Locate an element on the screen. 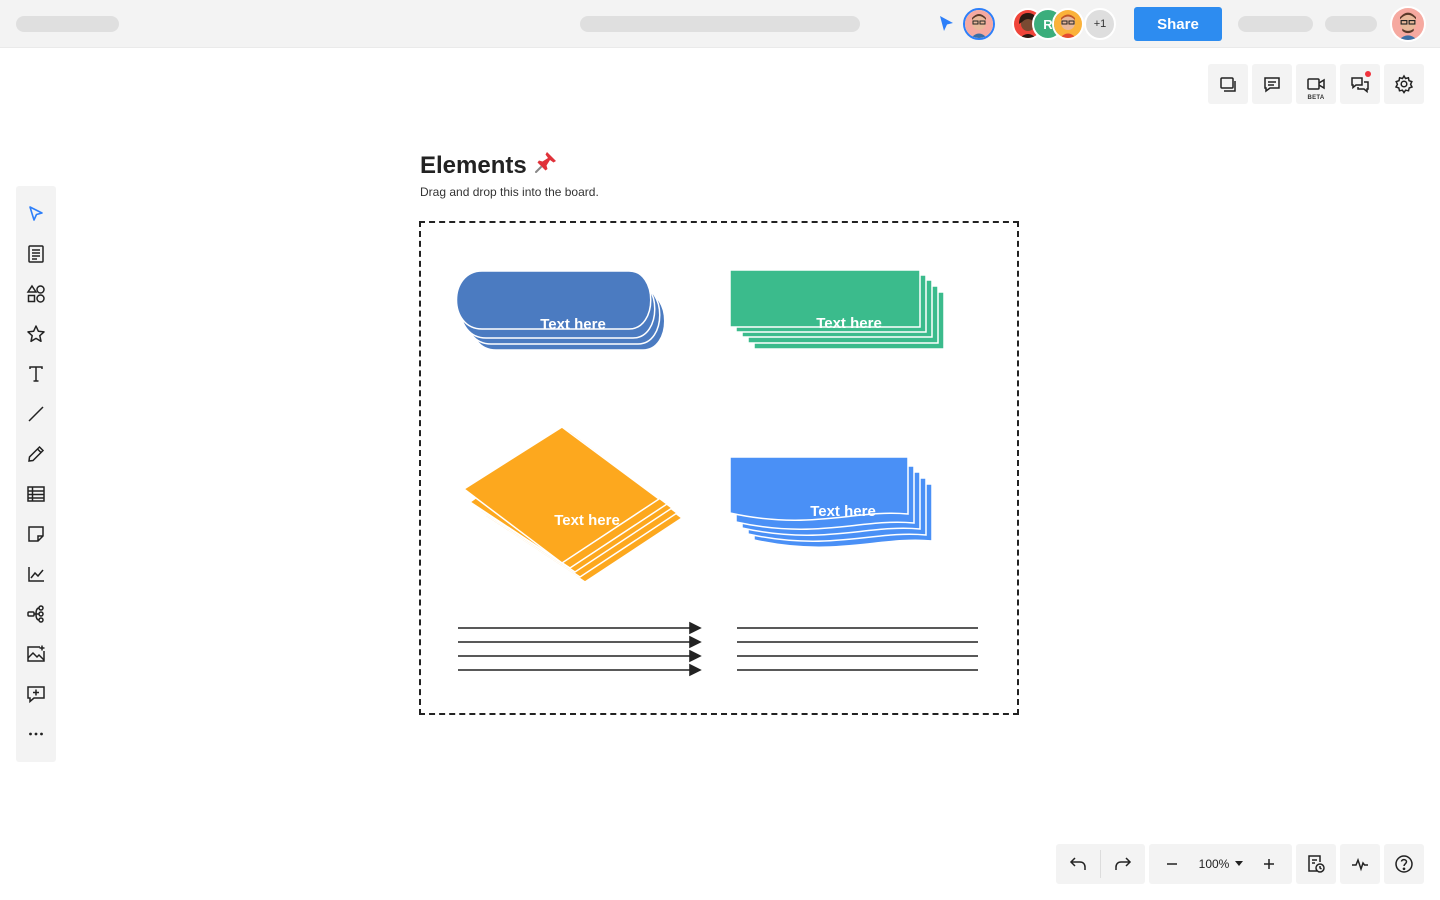 This screenshot has height=900, width=1440. help-group is located at coordinates (1404, 864).